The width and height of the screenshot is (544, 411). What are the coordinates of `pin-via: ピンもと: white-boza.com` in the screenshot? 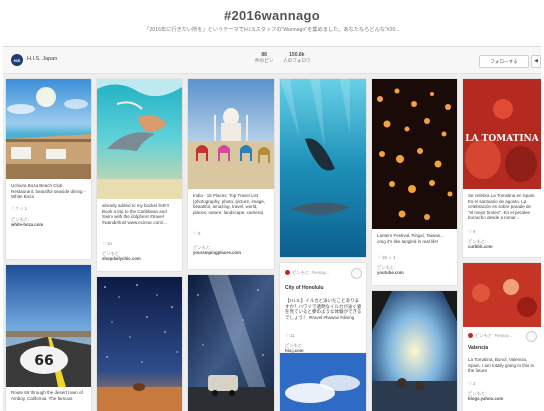 It's located at (27, 222).